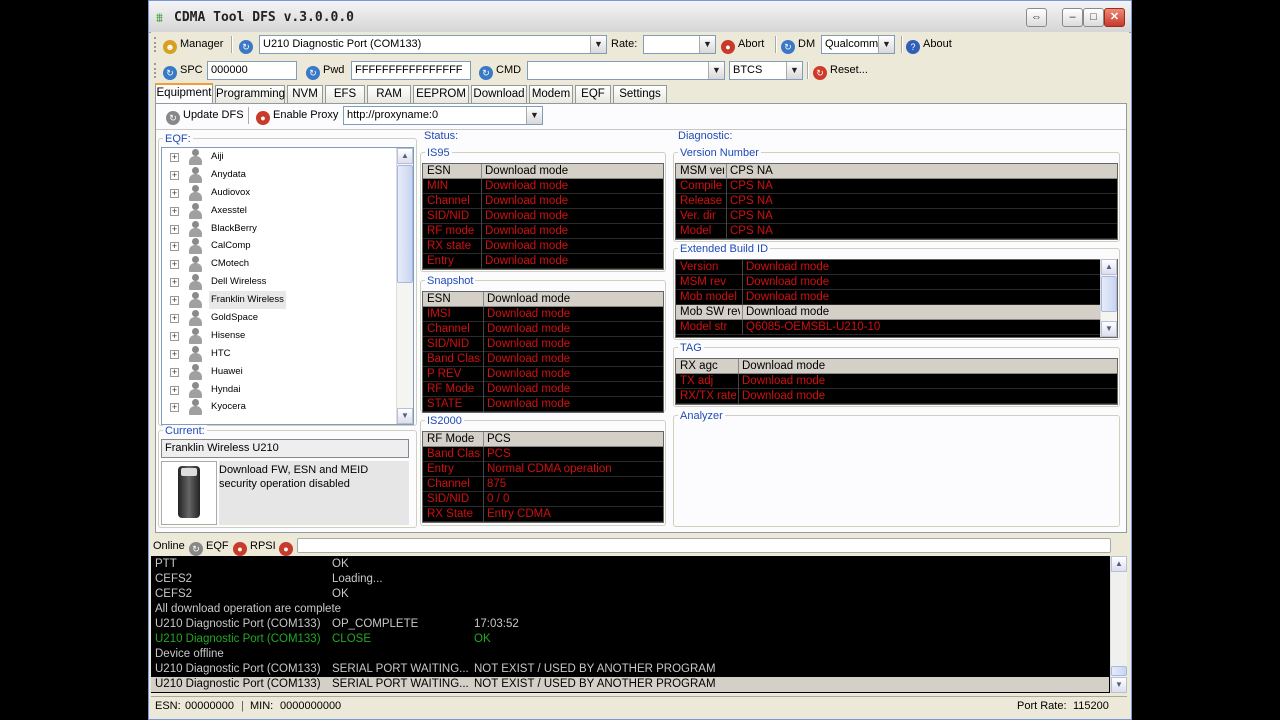  Describe the element at coordinates (858, 44) in the screenshot. I see `dm-select: Qualcomm ▼` at that location.